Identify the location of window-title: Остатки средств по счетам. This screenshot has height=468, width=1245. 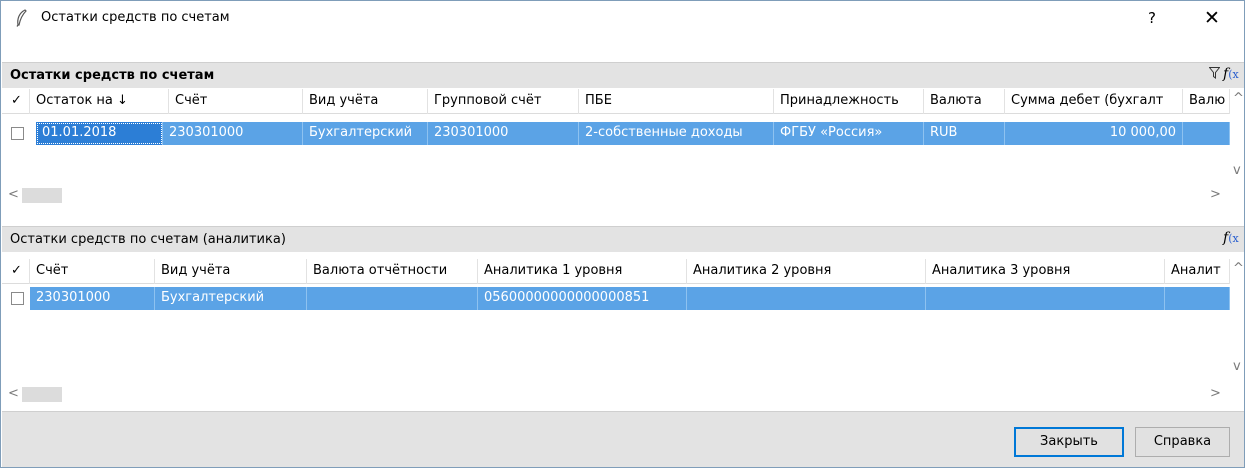
(135, 17).